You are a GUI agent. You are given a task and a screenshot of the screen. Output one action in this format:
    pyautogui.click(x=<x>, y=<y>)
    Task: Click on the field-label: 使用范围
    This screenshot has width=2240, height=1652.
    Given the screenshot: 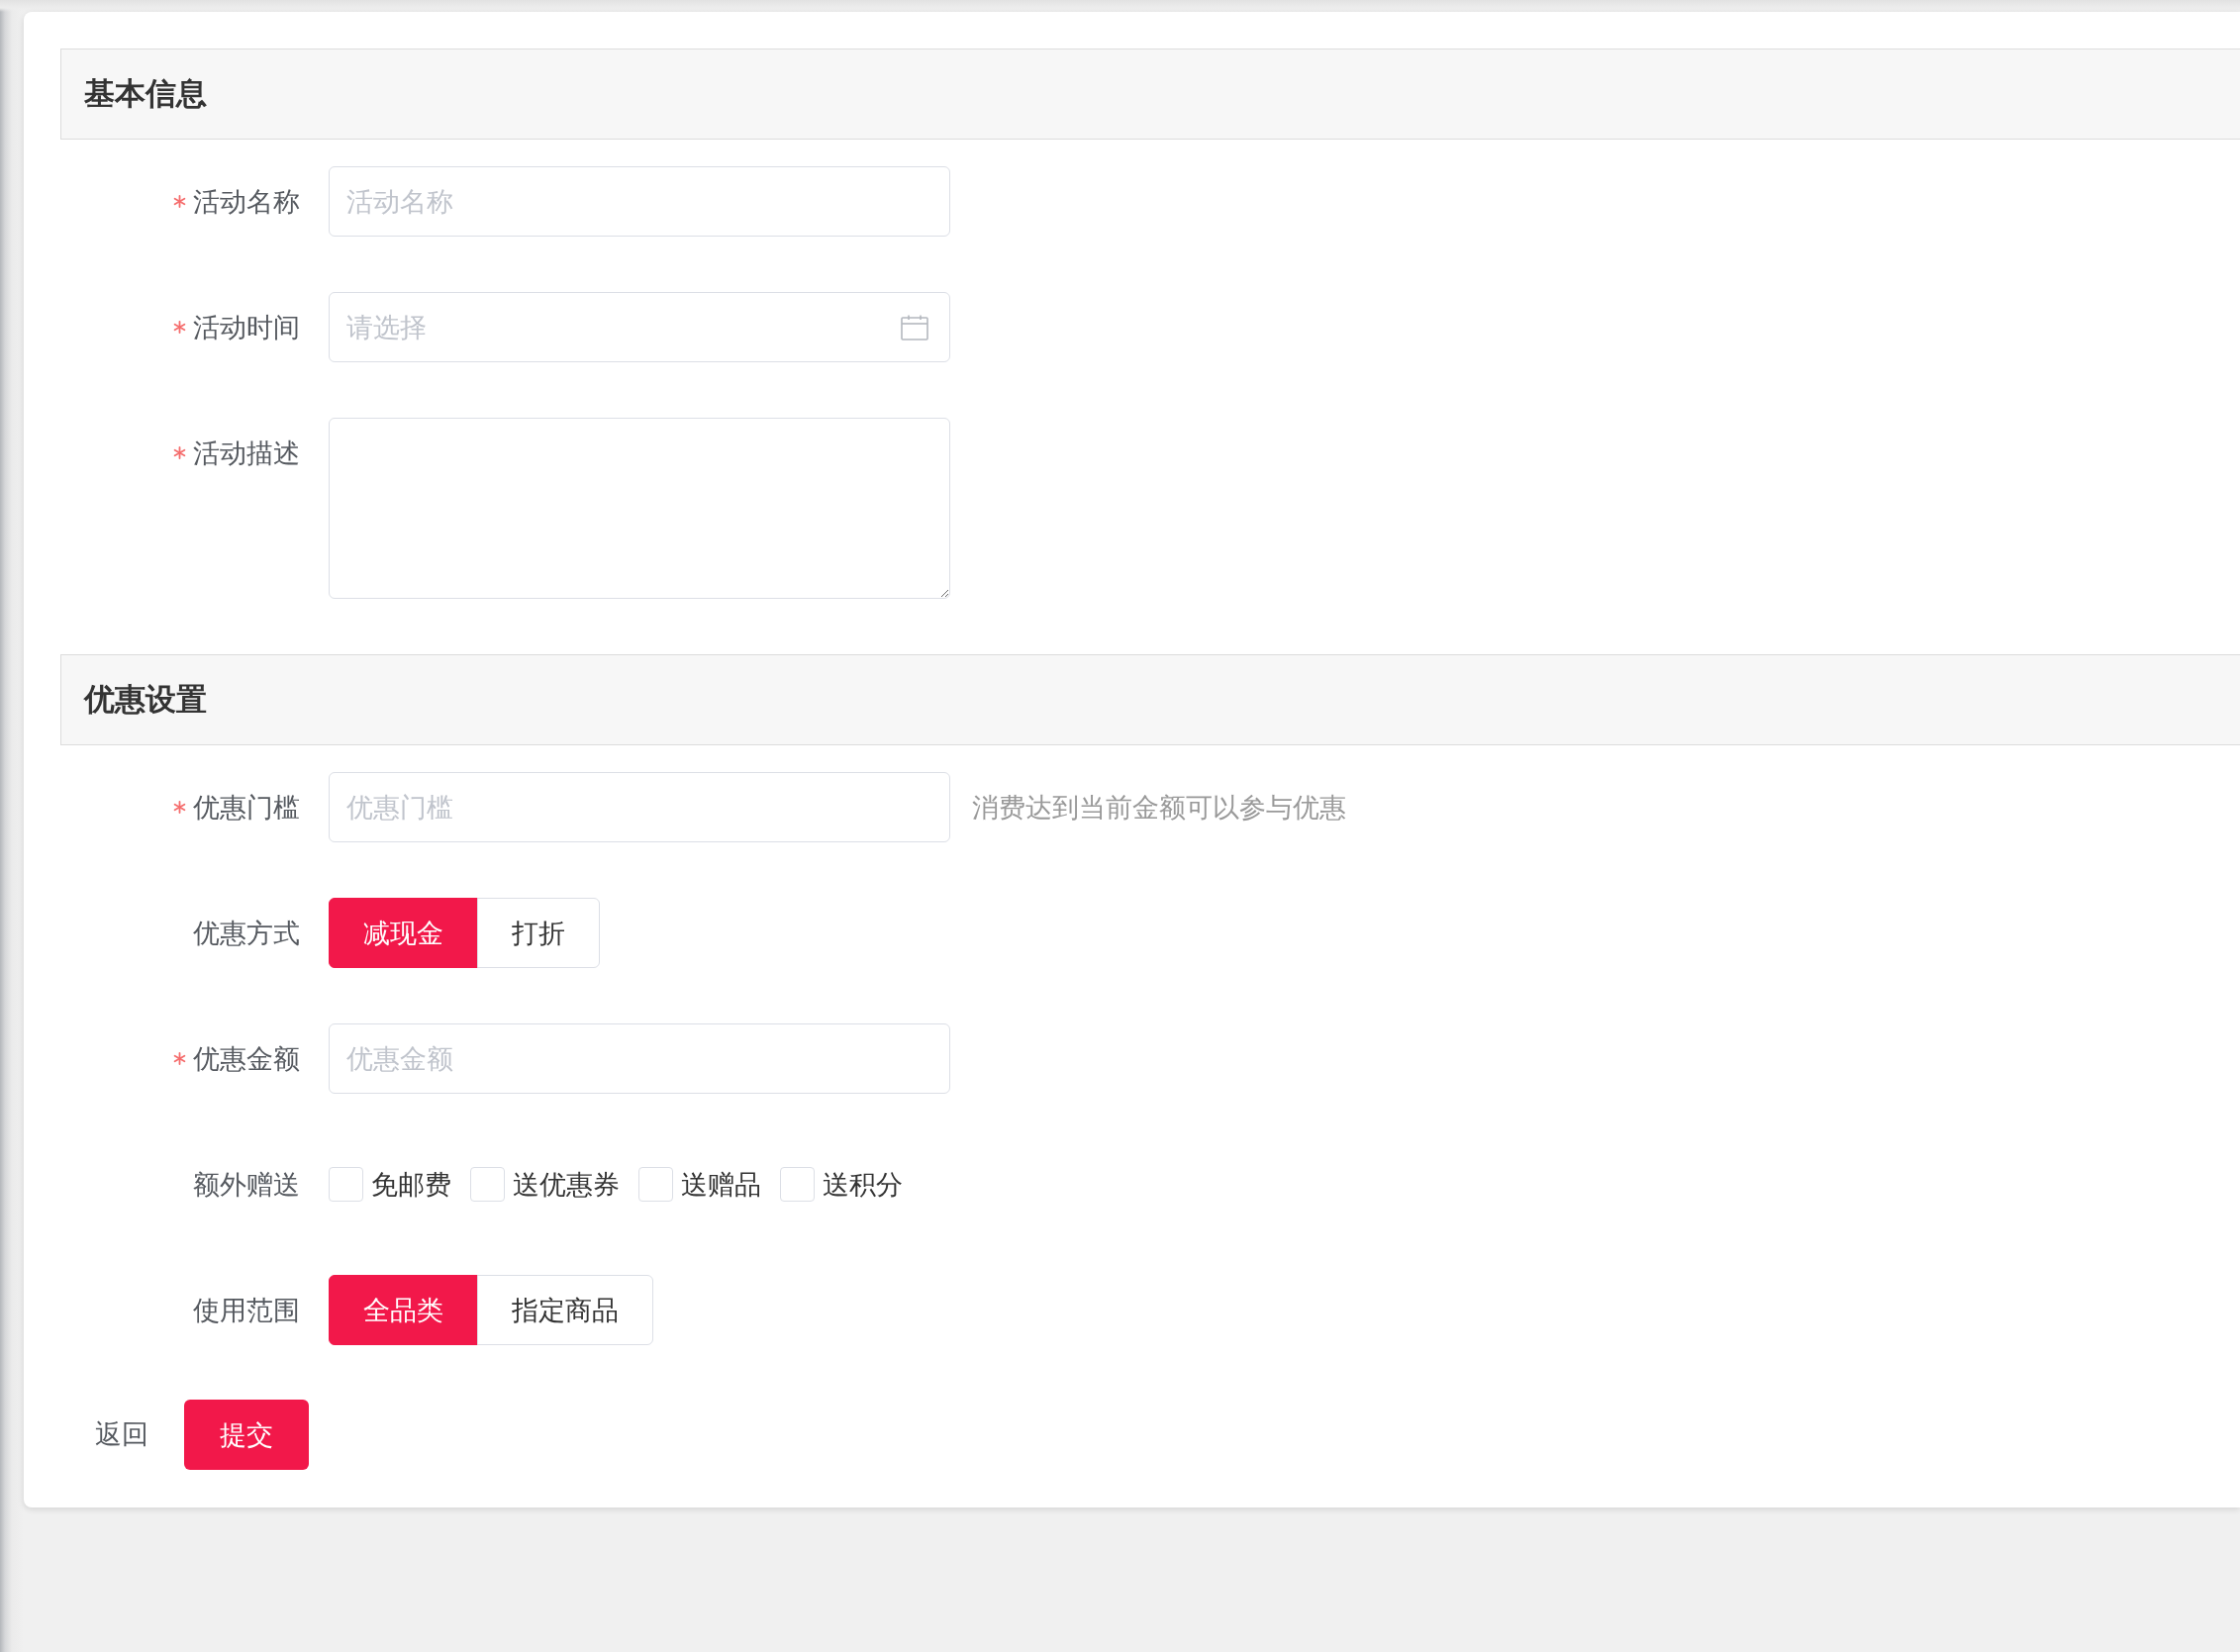 What is the action you would take?
    pyautogui.click(x=246, y=1310)
    